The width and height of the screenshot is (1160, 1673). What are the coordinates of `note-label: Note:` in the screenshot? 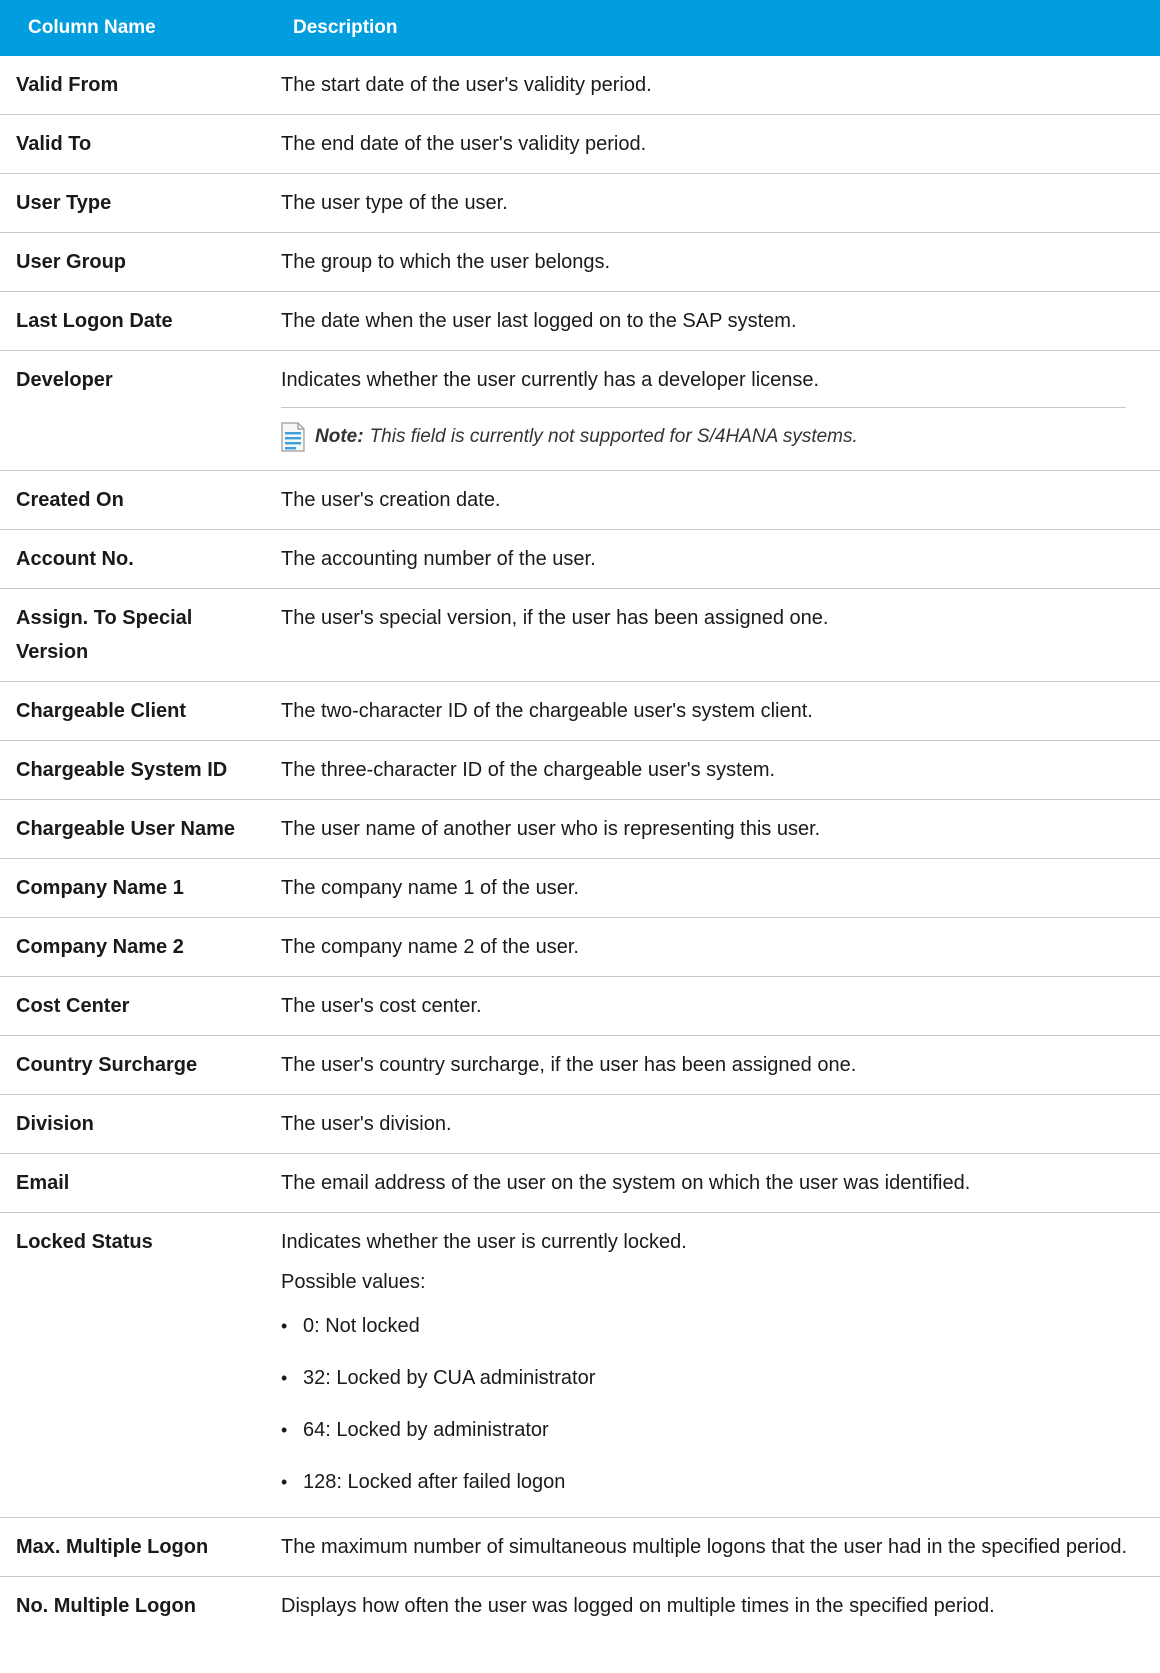 It's located at (339, 436).